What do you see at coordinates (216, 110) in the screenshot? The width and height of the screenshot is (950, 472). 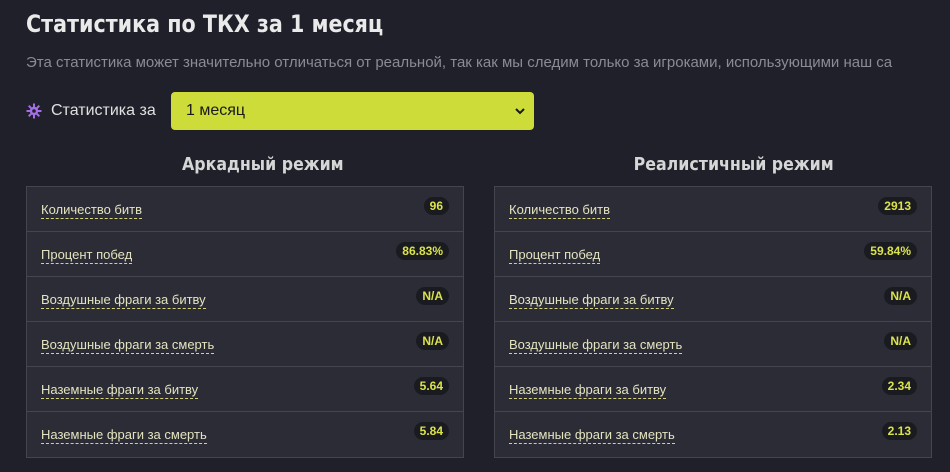 I see `period-select-value: 1 месяц` at bounding box center [216, 110].